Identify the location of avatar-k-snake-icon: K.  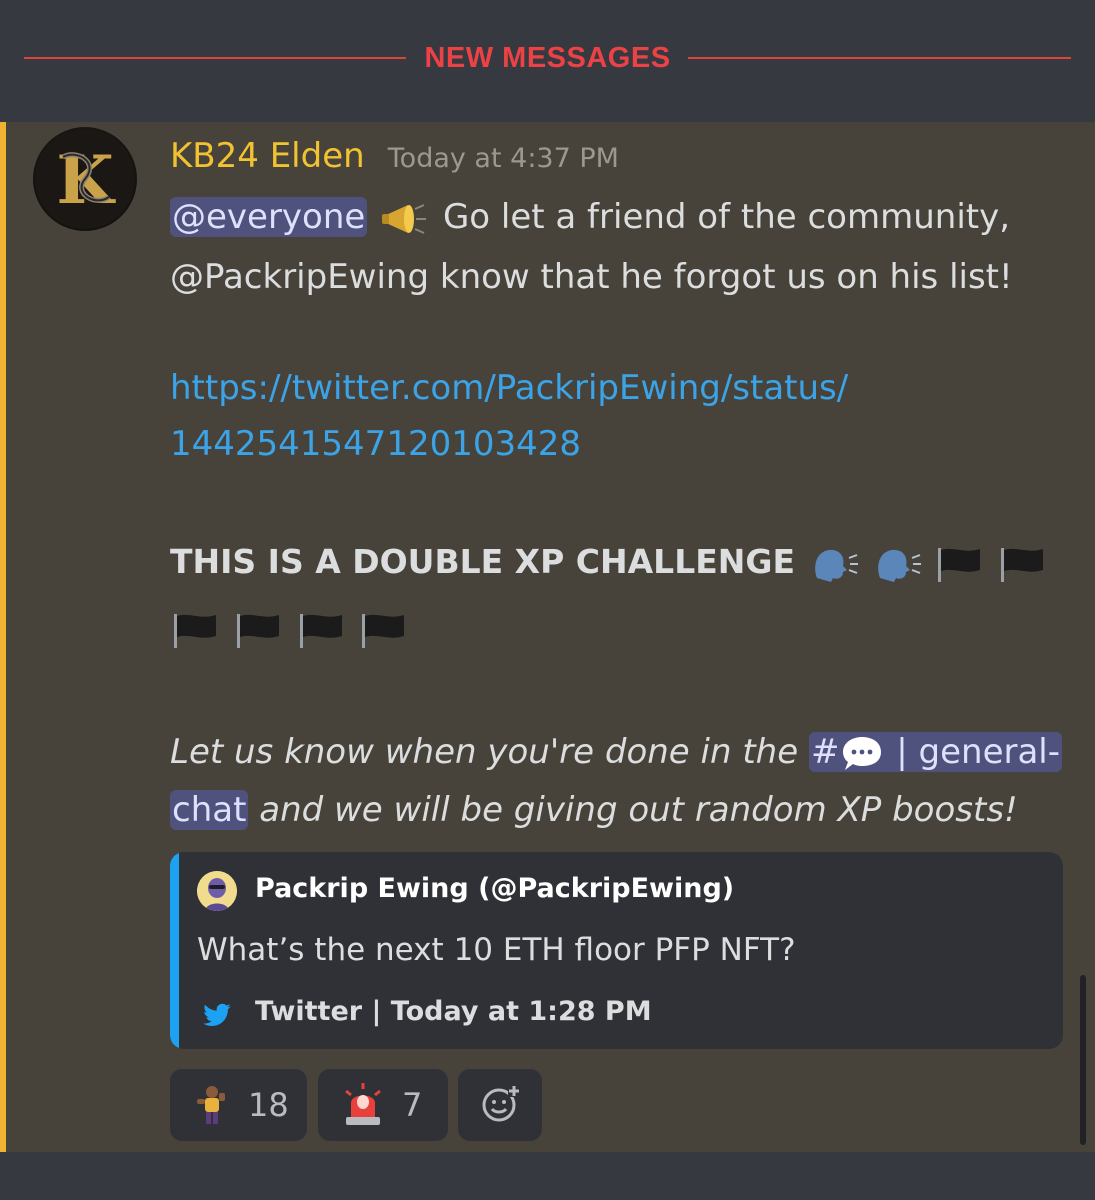
(85, 179).